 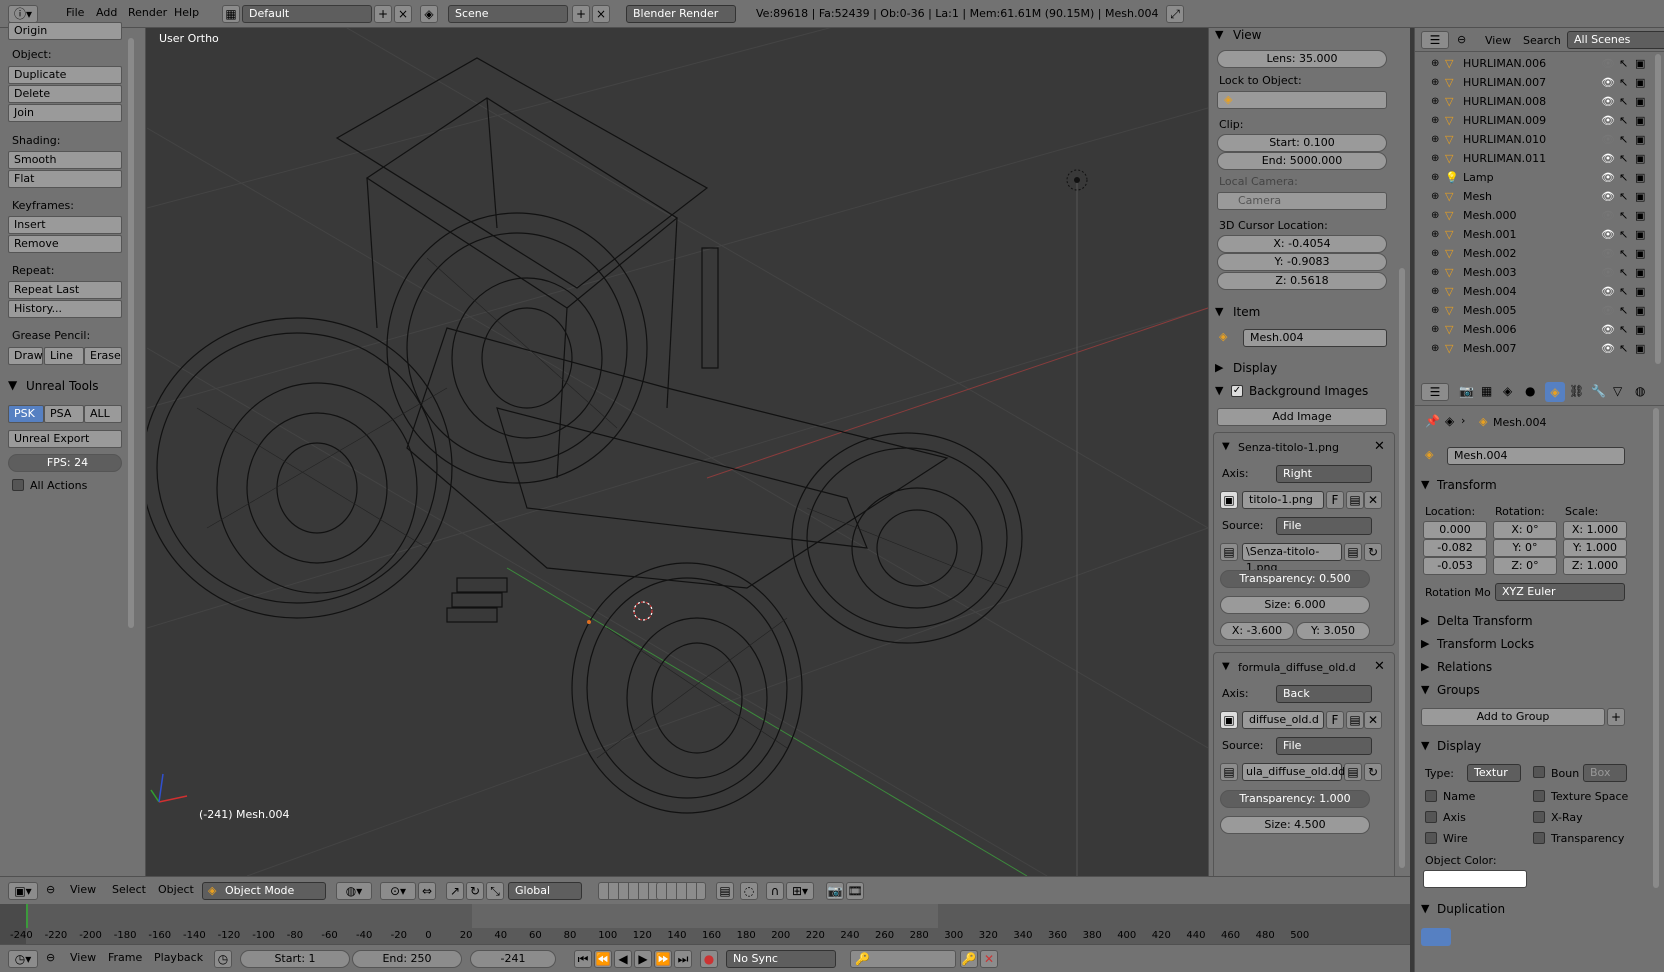 What do you see at coordinates (1504, 120) in the screenshot?
I see `outliner-item-name: HURLIMAN.009` at bounding box center [1504, 120].